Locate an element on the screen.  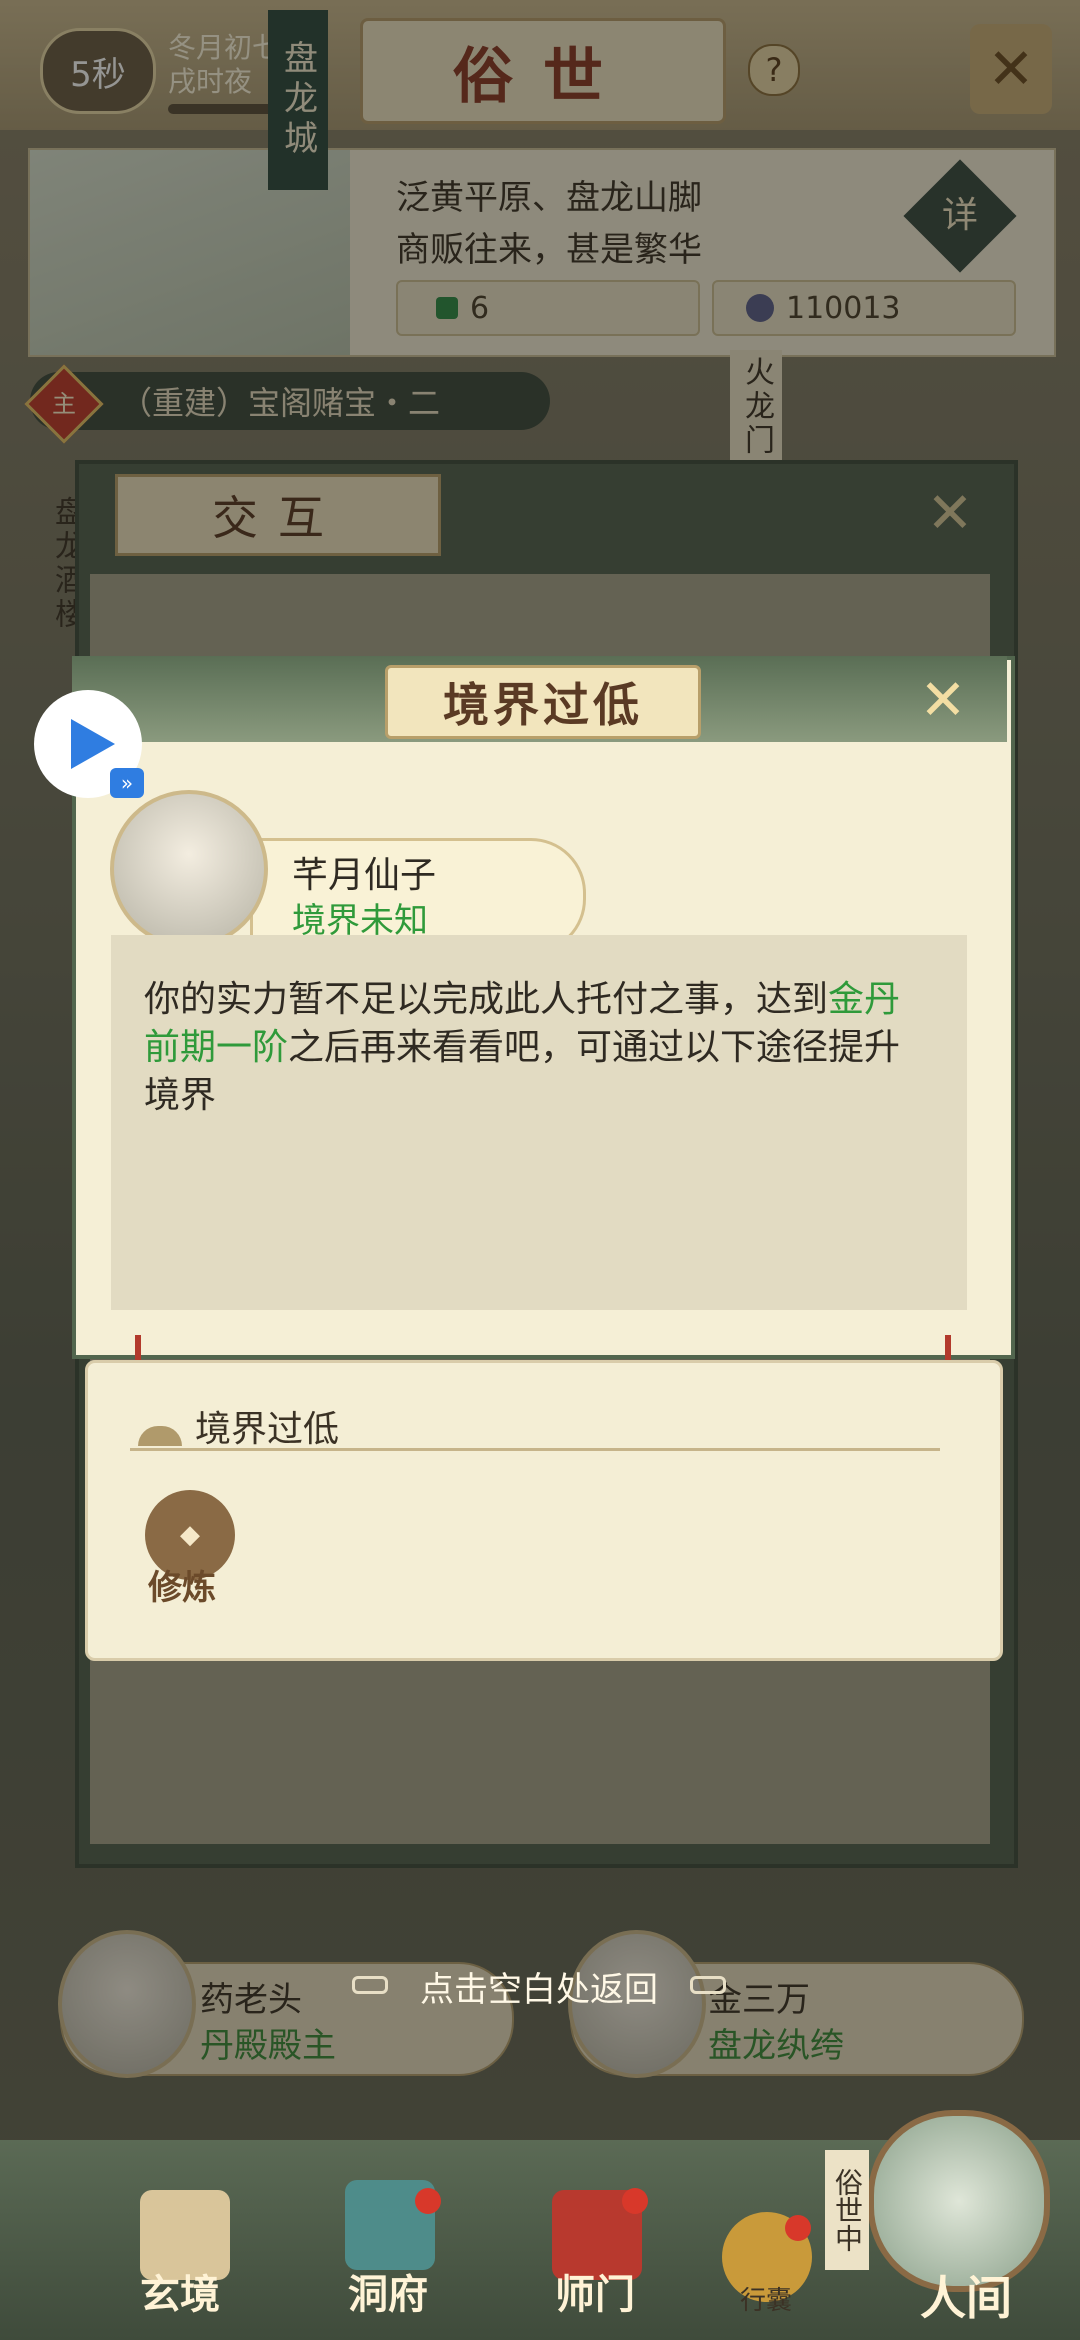
nav-item-renjian: 人间 is located at coordinates (966, 2295).